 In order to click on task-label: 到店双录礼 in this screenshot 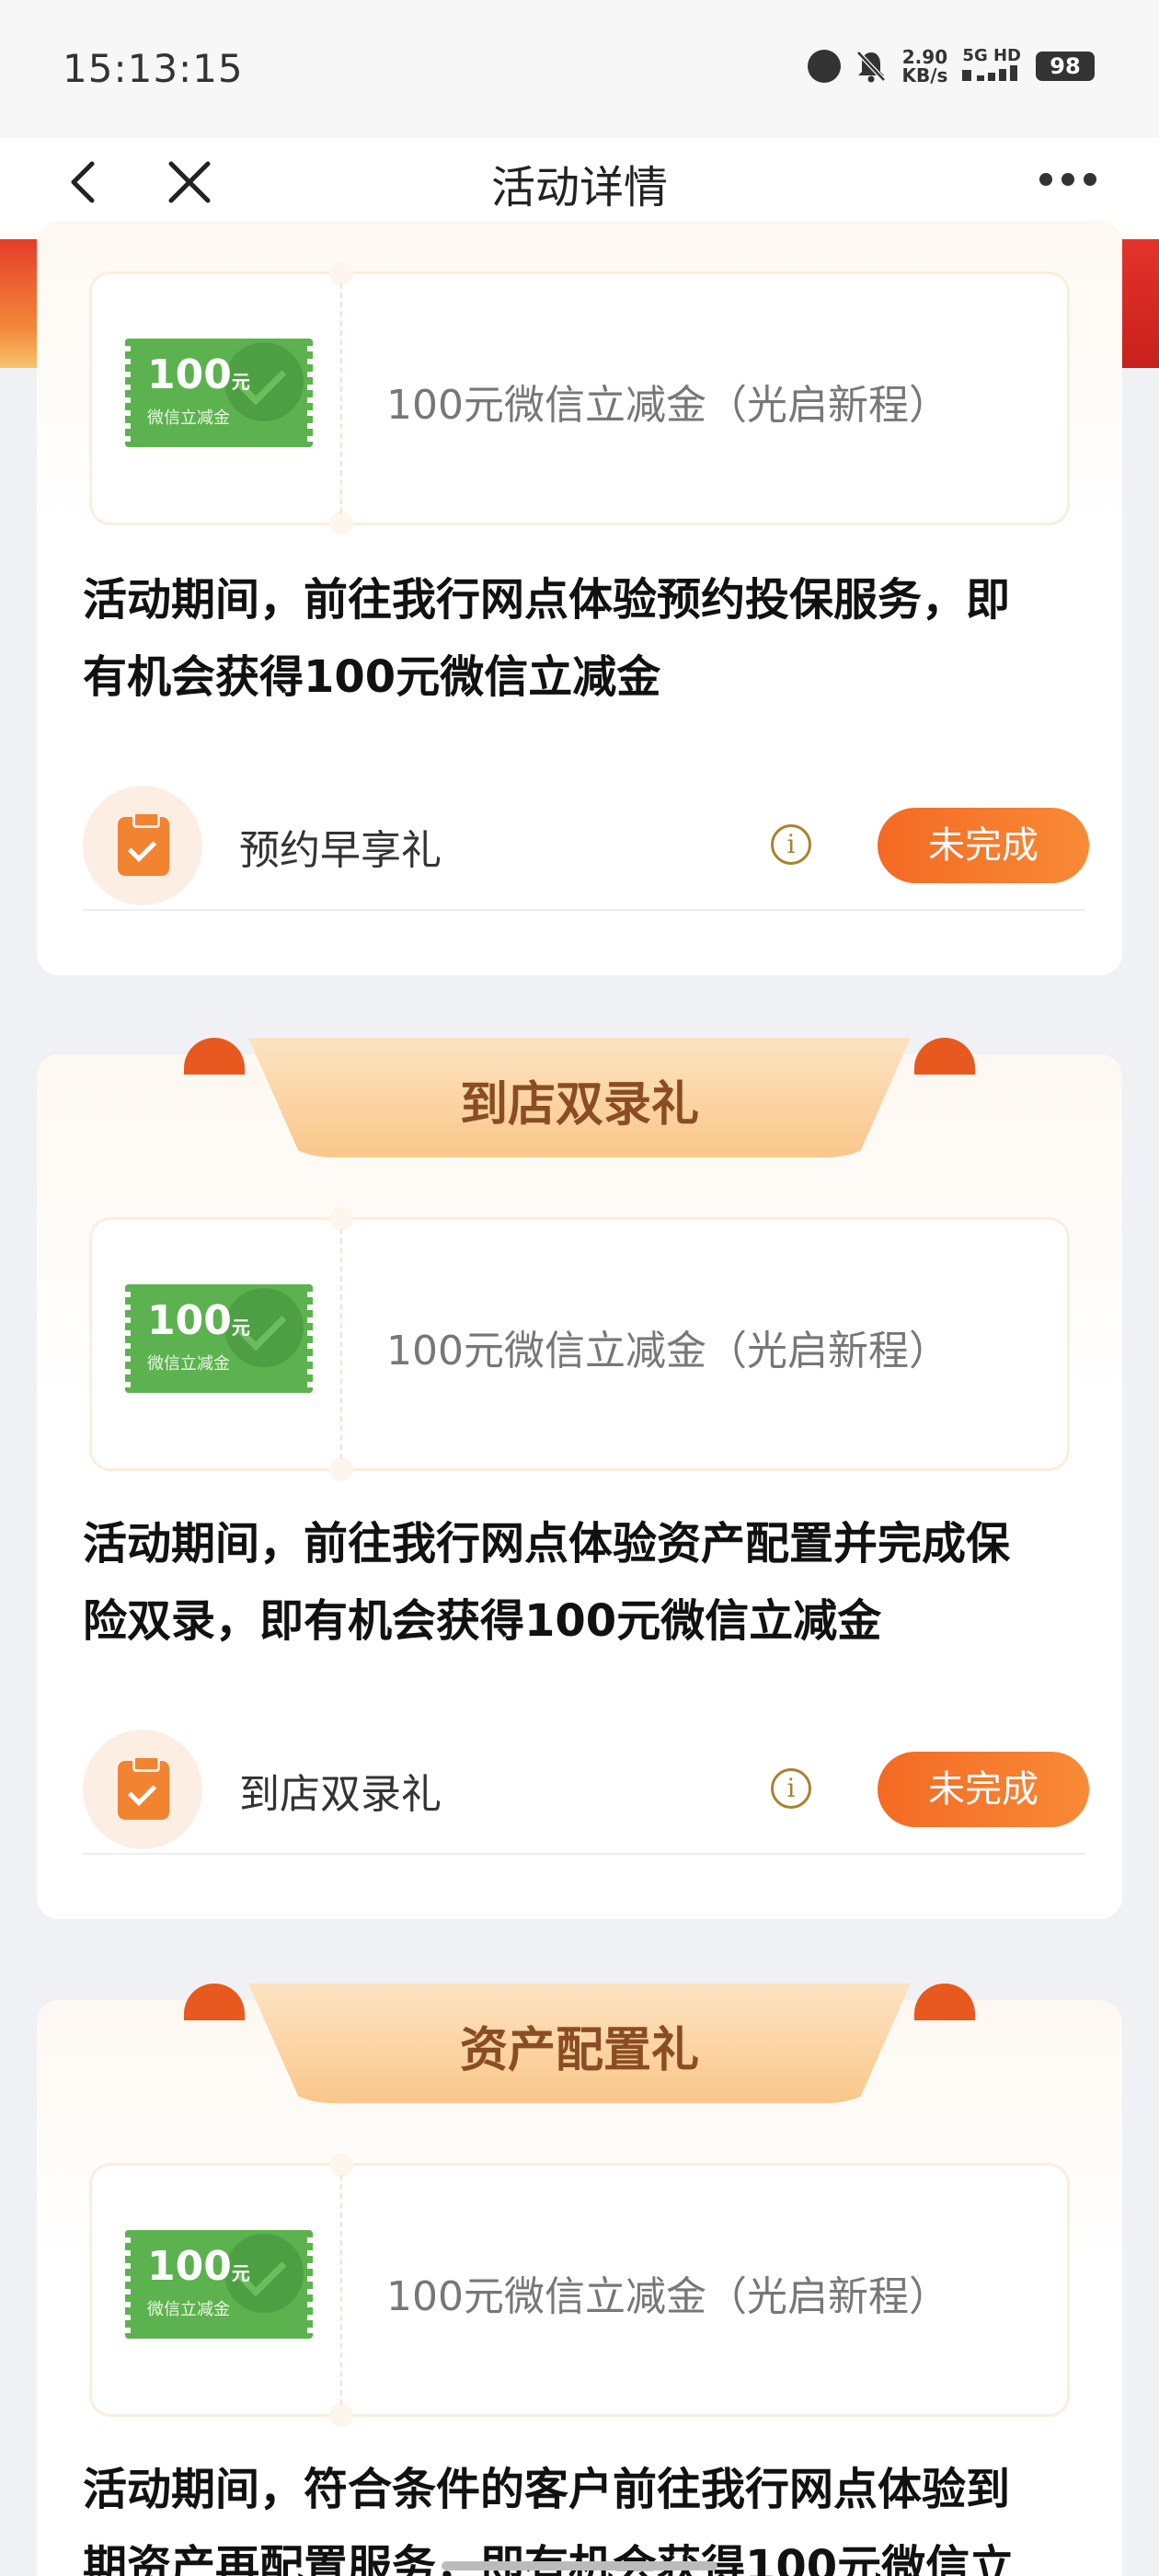, I will do `click(340, 1794)`.